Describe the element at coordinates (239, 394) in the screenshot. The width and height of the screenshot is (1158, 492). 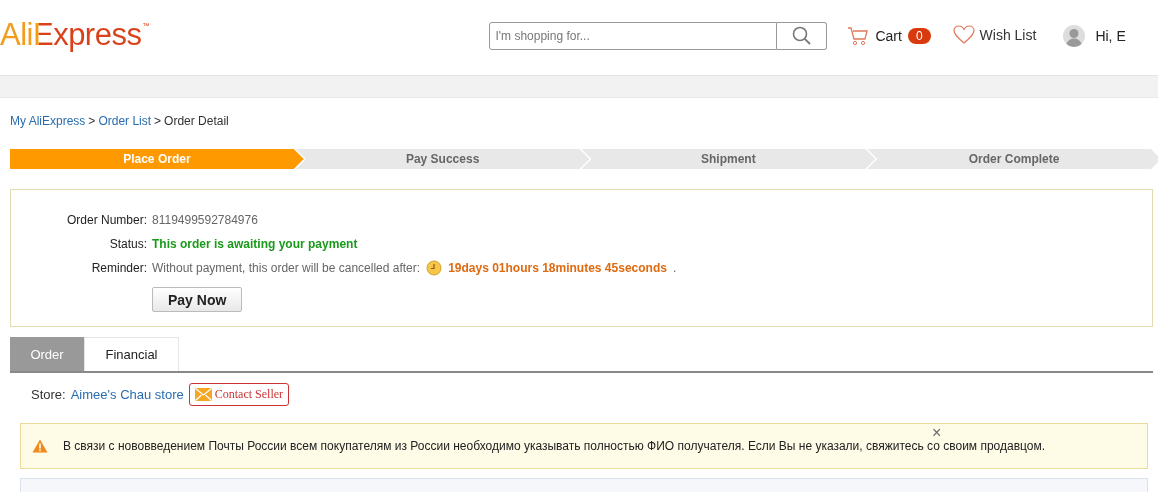
I see `contact-seller-button: Contact Seller` at that location.